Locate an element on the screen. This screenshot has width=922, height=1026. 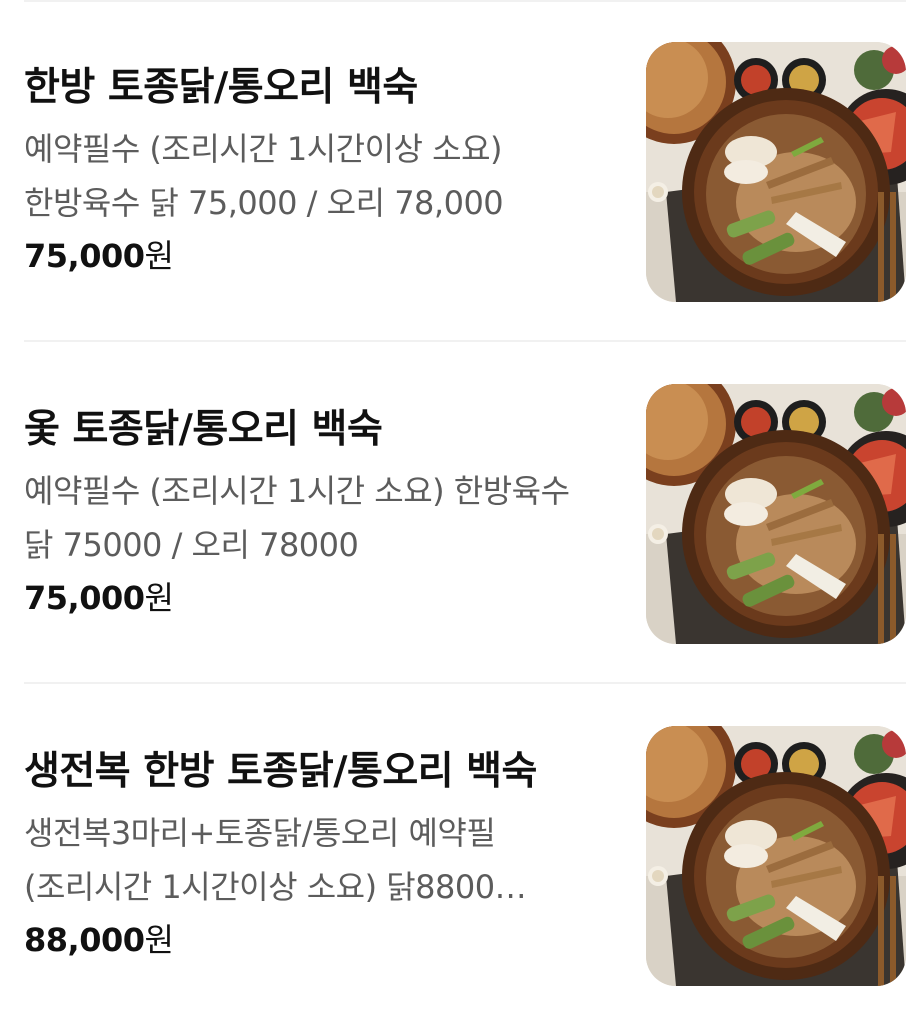
price-amount: 88,000 is located at coordinates (84, 940).